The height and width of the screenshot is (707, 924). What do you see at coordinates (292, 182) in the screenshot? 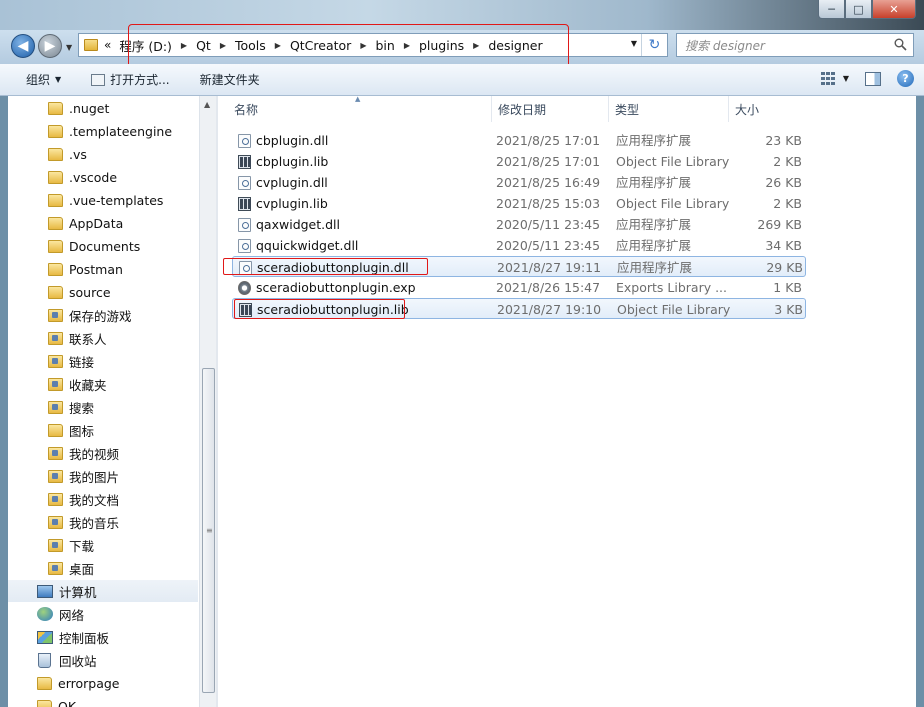
I see `file-name: cvplugin.dll` at bounding box center [292, 182].